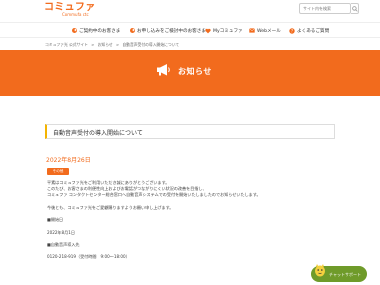  I want to click on breadcrumb-home: コミュファ光 公式サイト, so click(66, 44).